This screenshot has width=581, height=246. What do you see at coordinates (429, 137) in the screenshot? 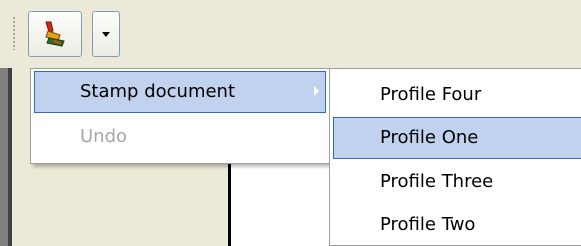
I see `submenu-item-label: Profile One` at bounding box center [429, 137].